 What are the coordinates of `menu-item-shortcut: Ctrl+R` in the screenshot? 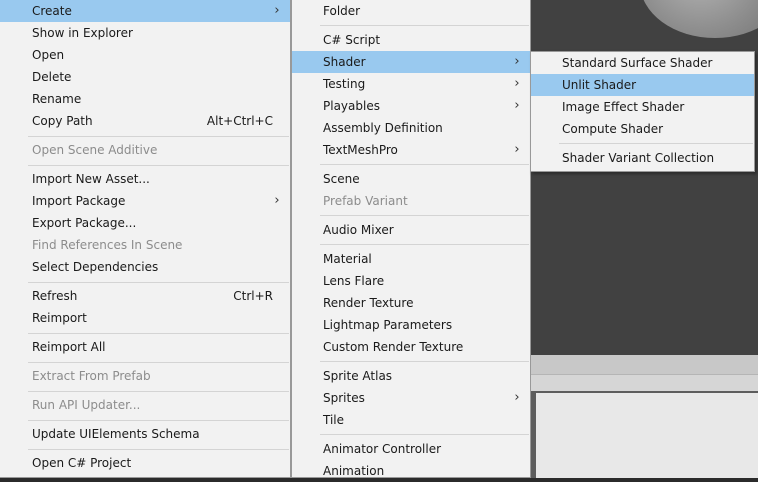 It's located at (253, 296).